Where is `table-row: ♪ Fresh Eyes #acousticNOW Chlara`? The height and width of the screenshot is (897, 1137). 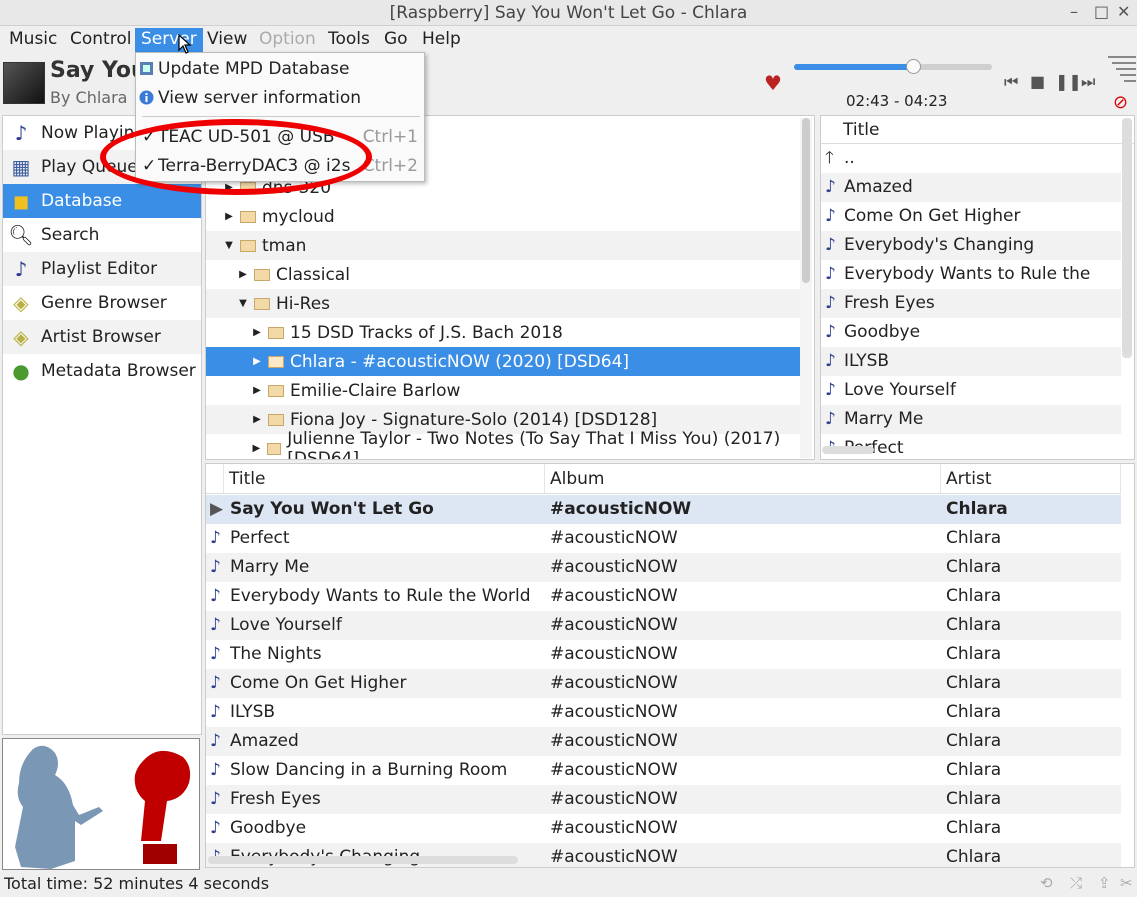
table-row: ♪ Fresh Eyes #acousticNOW Chlara is located at coordinates (663, 799).